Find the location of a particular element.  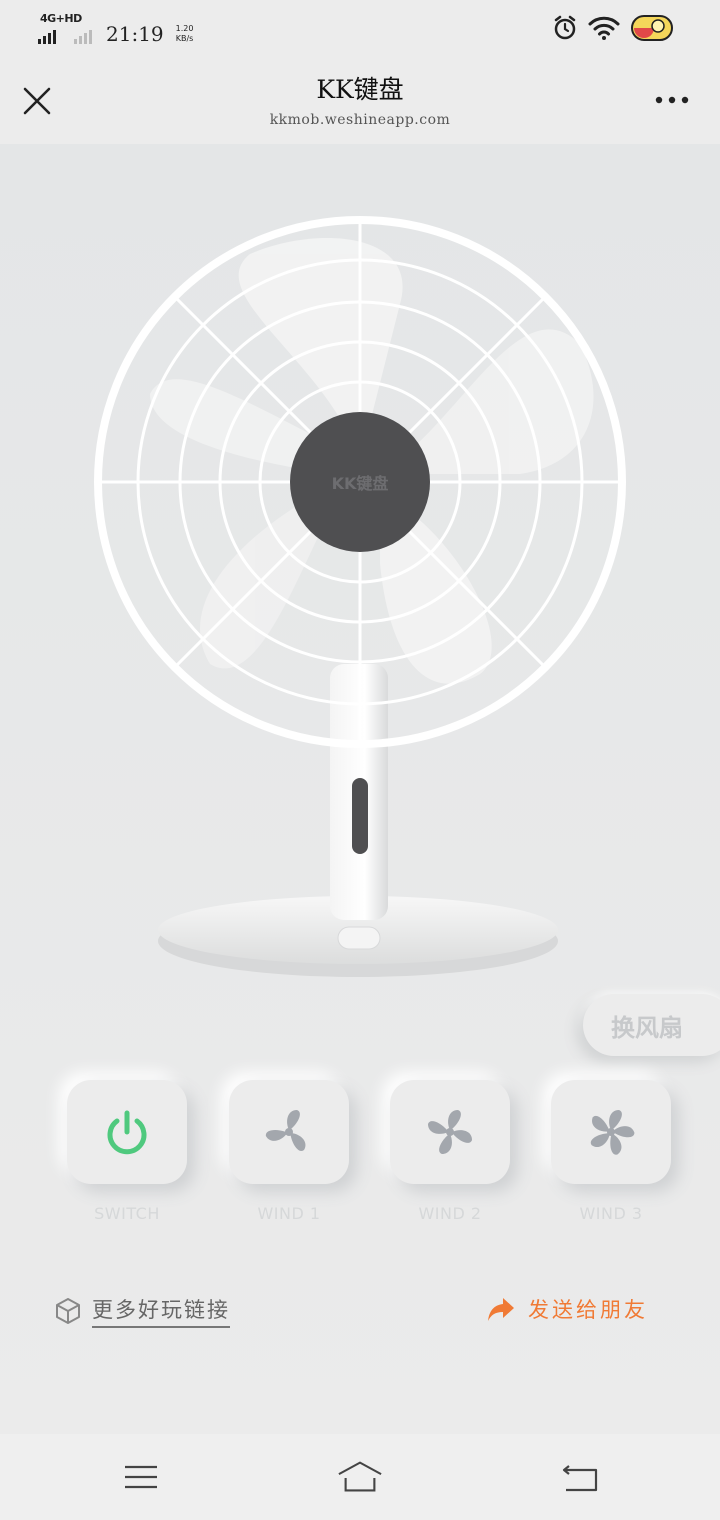

home-icon is located at coordinates (360, 1476).